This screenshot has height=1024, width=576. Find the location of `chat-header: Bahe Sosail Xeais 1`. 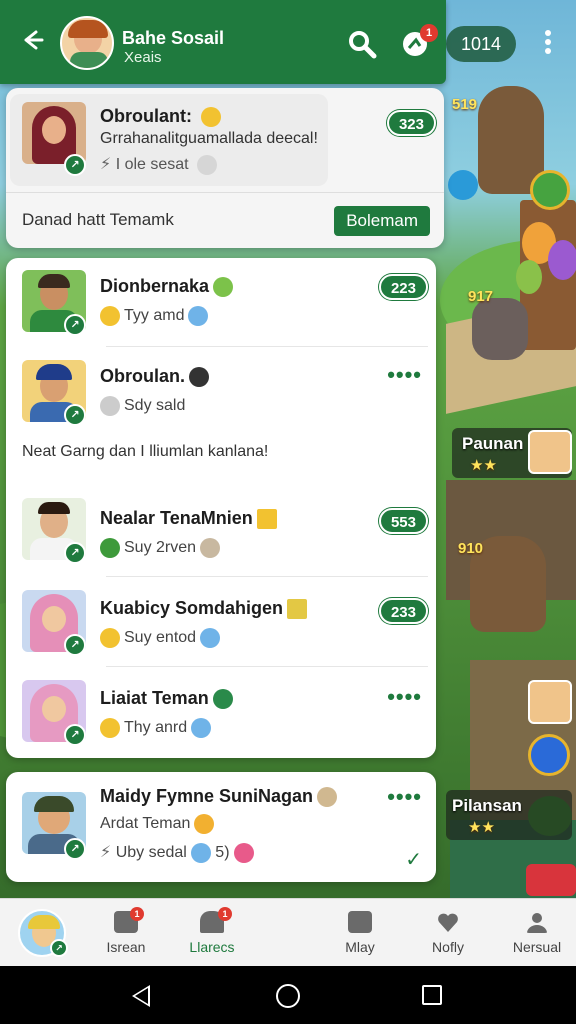

chat-header: Bahe Sosail Xeais 1 is located at coordinates (223, 42).